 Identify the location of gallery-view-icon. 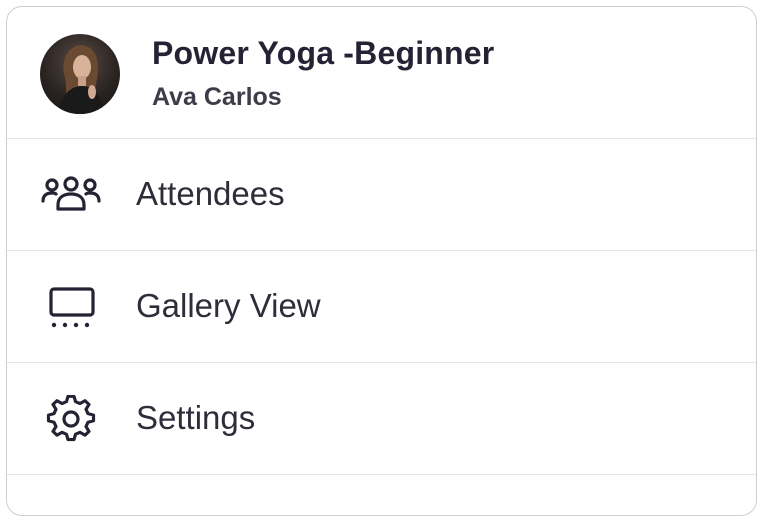
(71, 307).